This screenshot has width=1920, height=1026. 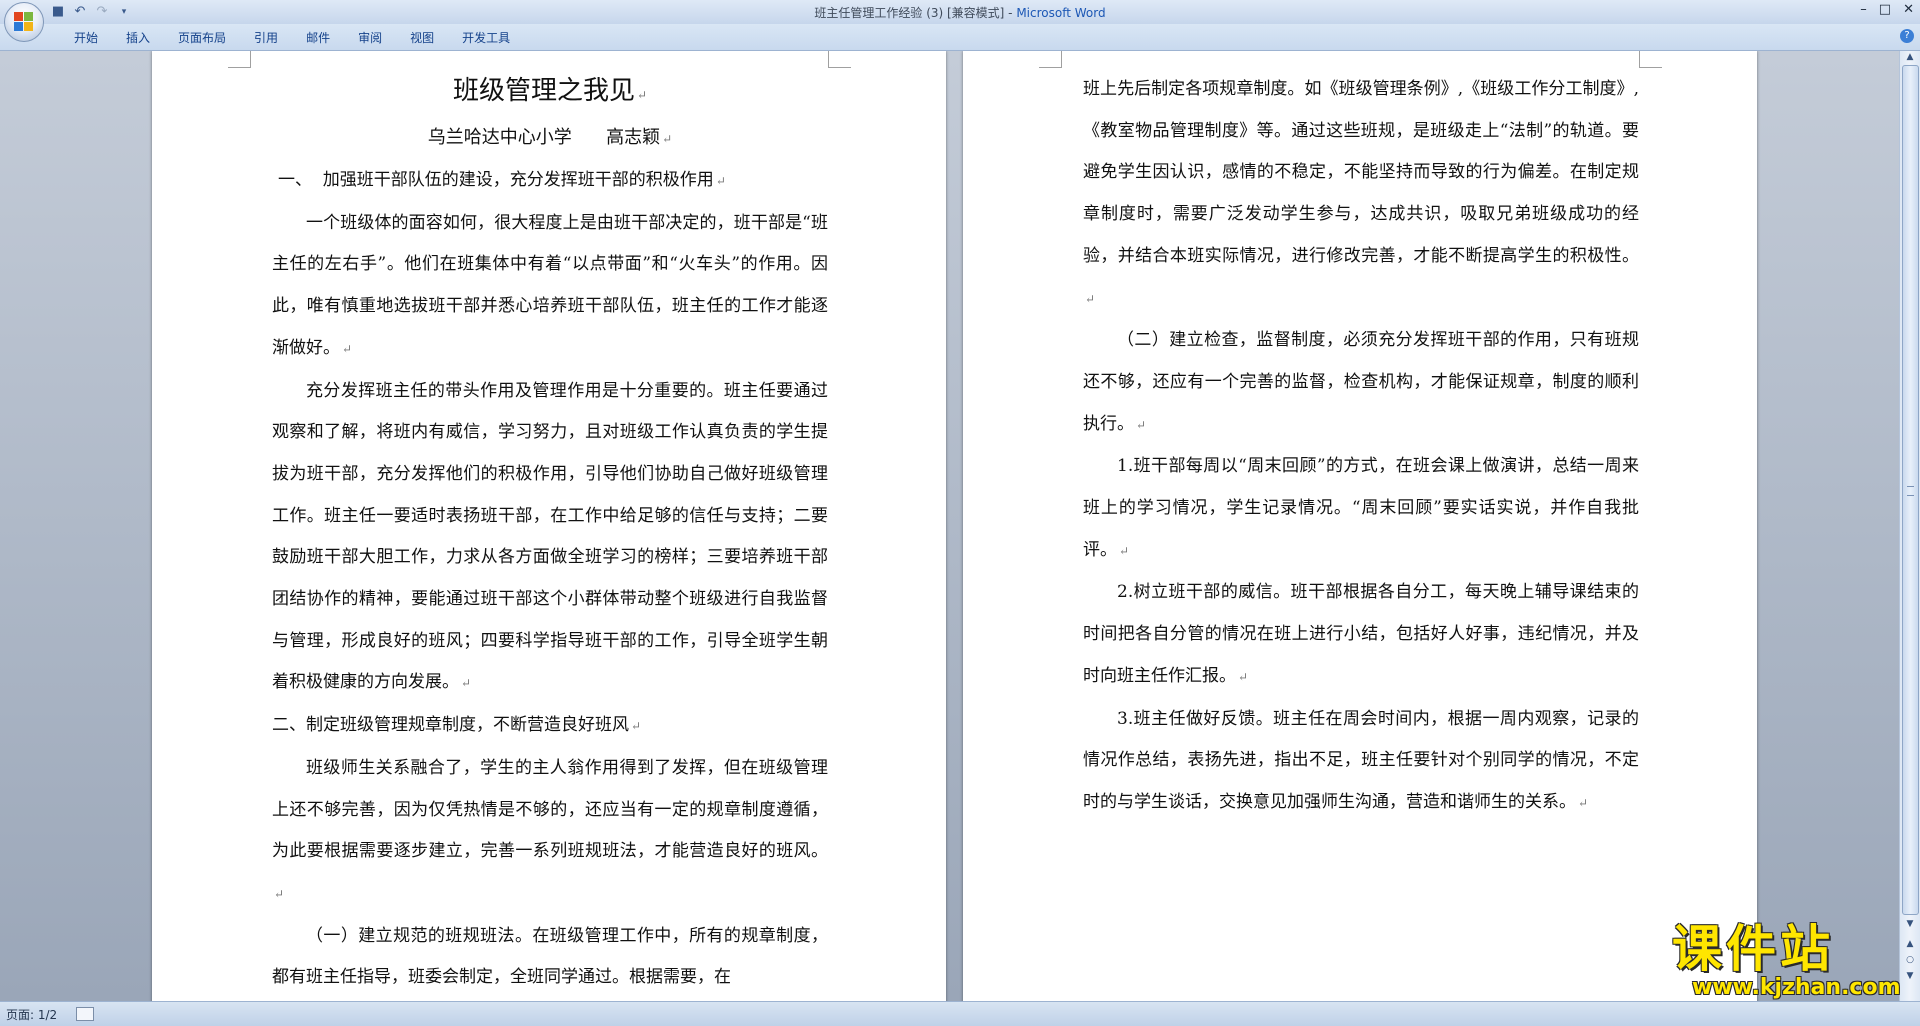 I want to click on maximize-button: □, so click(x=1885, y=9).